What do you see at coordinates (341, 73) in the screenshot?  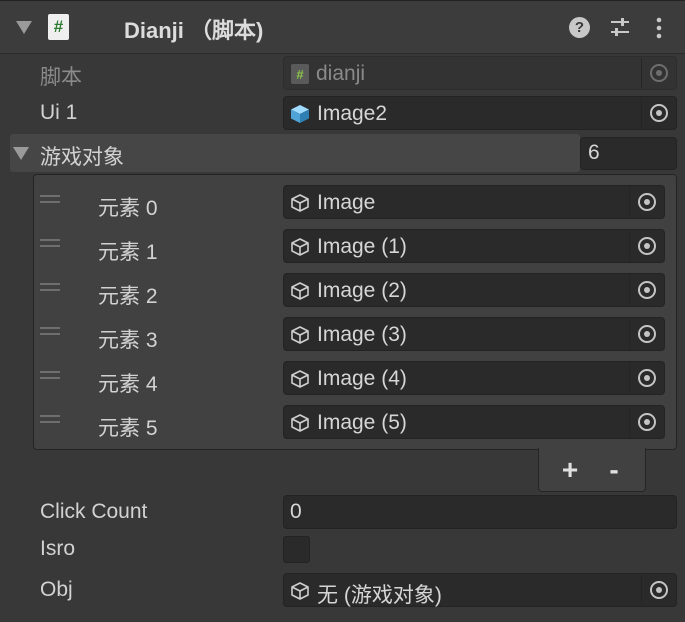 I see `script-field-value: dianji` at bounding box center [341, 73].